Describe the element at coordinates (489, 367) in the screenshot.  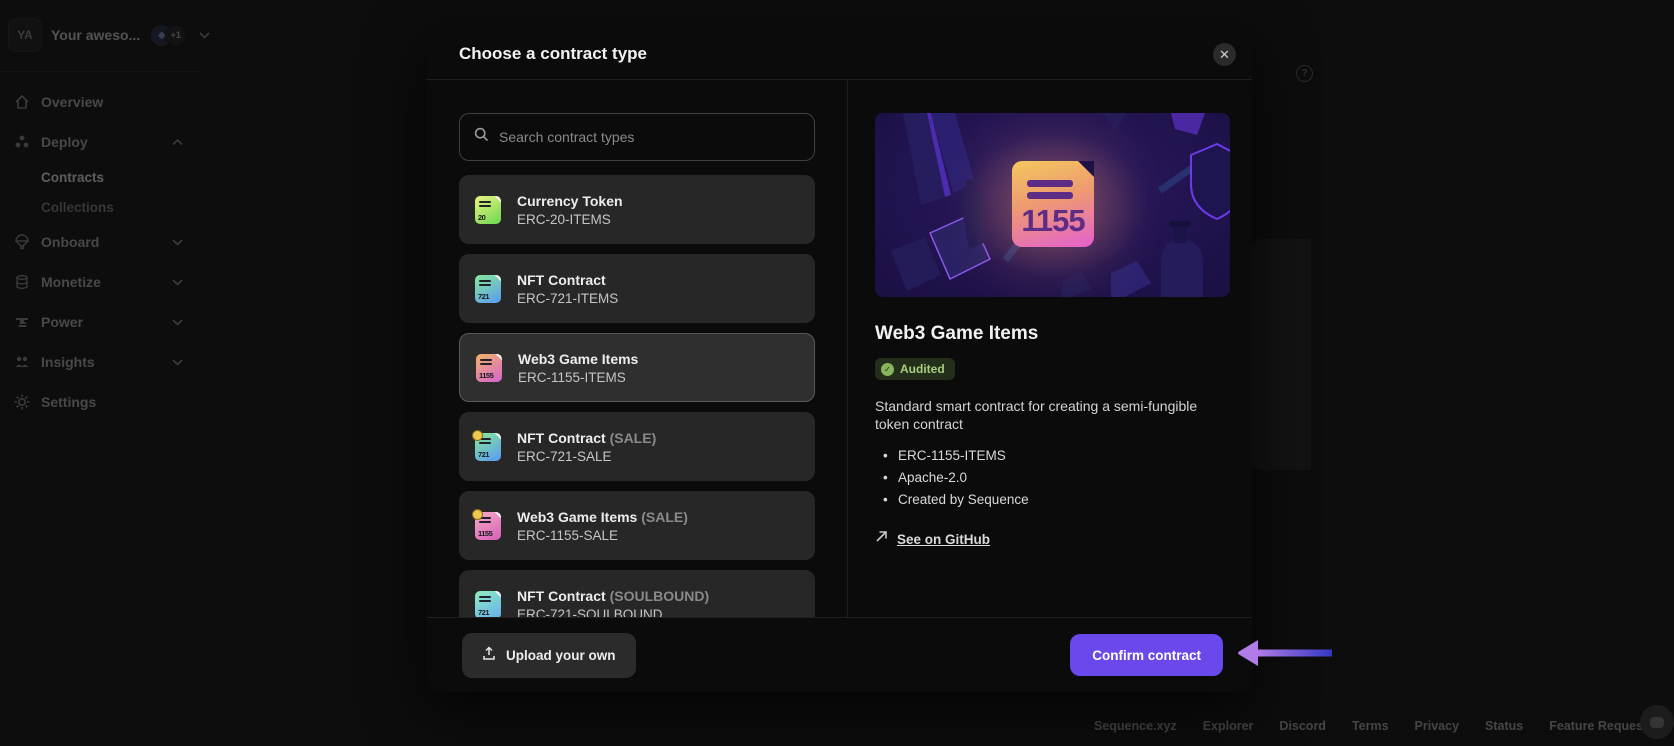
I see `erc1155-doc-icon: 1155` at that location.